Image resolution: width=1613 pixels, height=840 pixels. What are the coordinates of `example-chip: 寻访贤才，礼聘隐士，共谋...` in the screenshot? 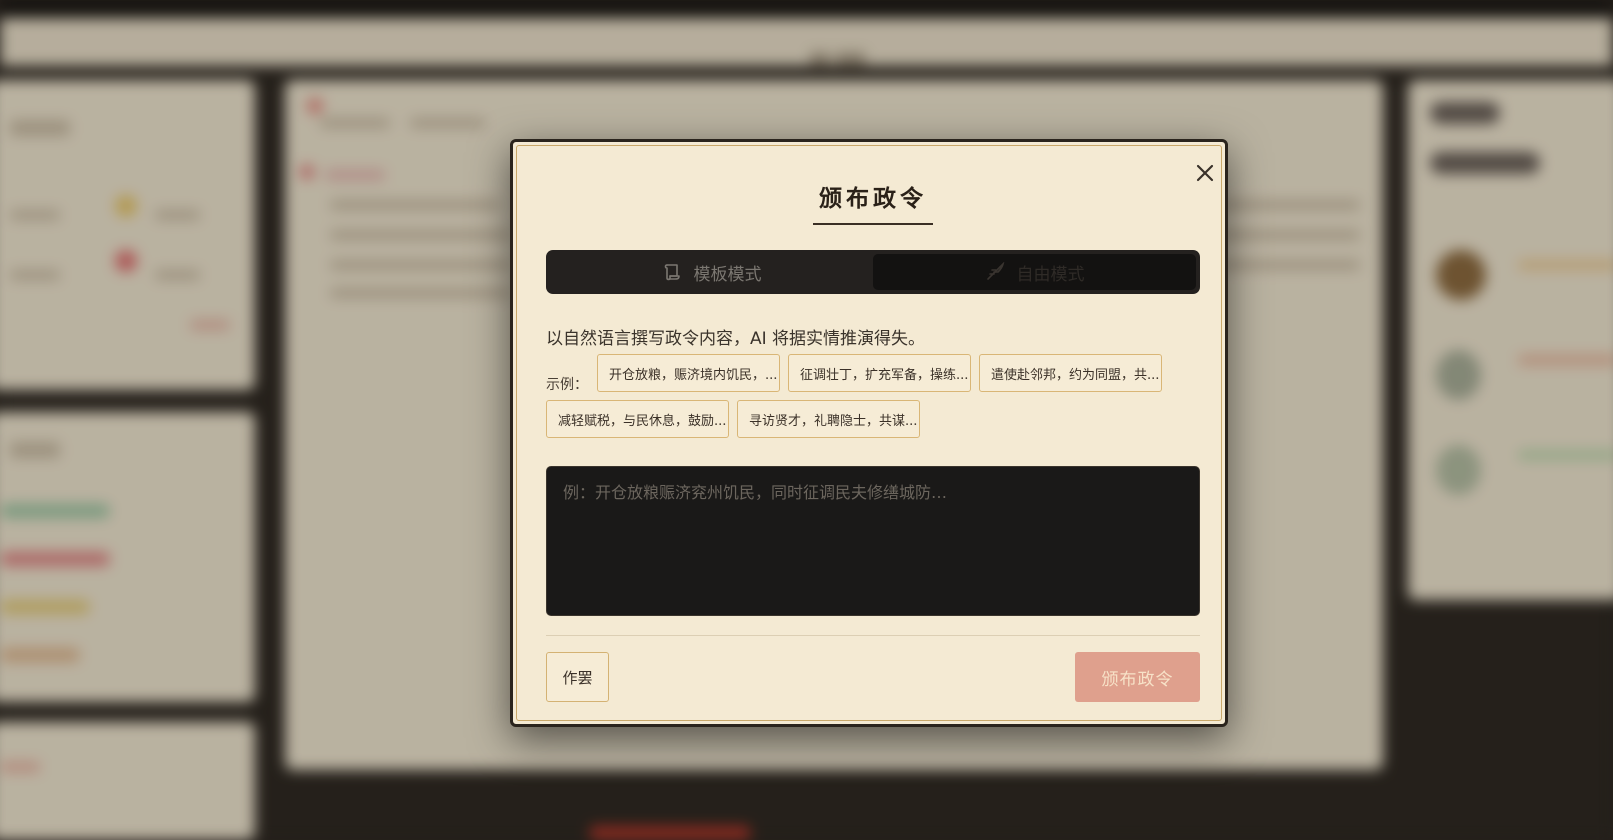 It's located at (828, 419).